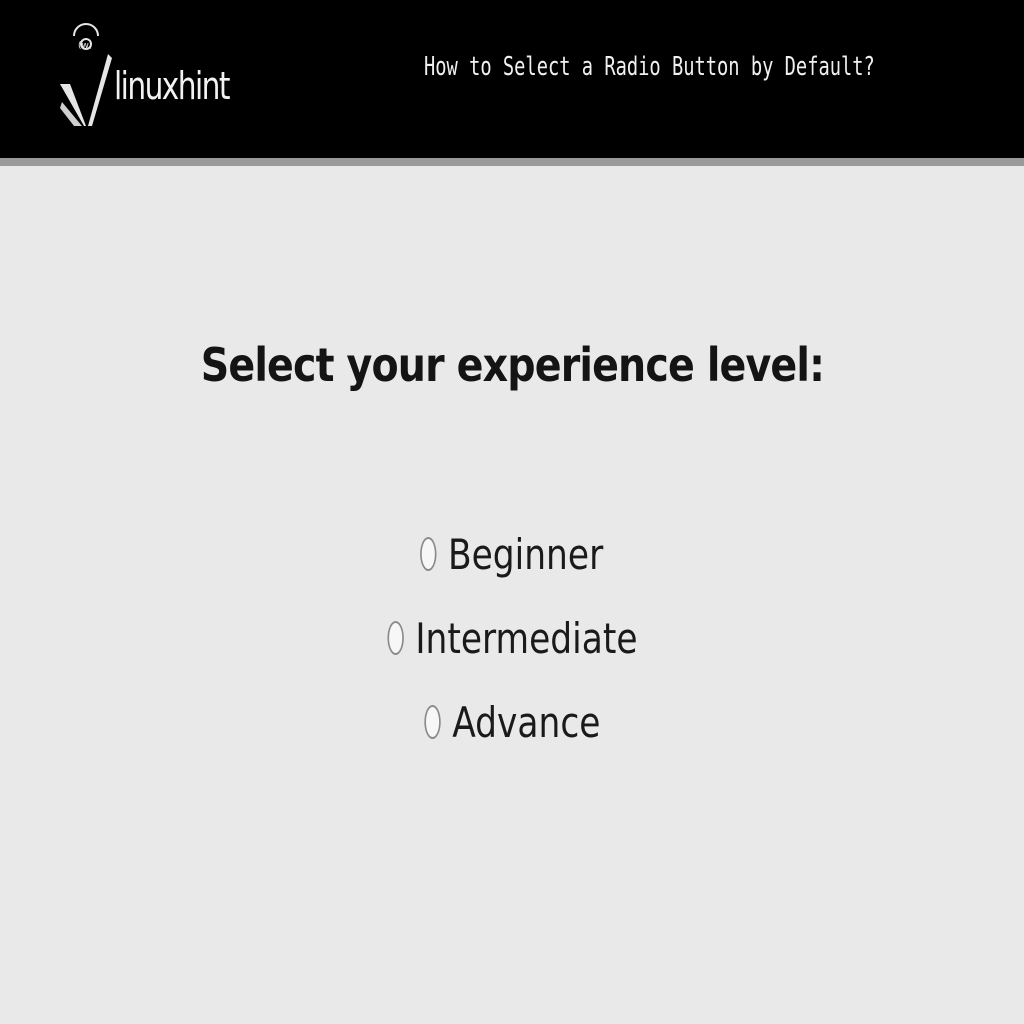  I want to click on header-divider, so click(512, 162).